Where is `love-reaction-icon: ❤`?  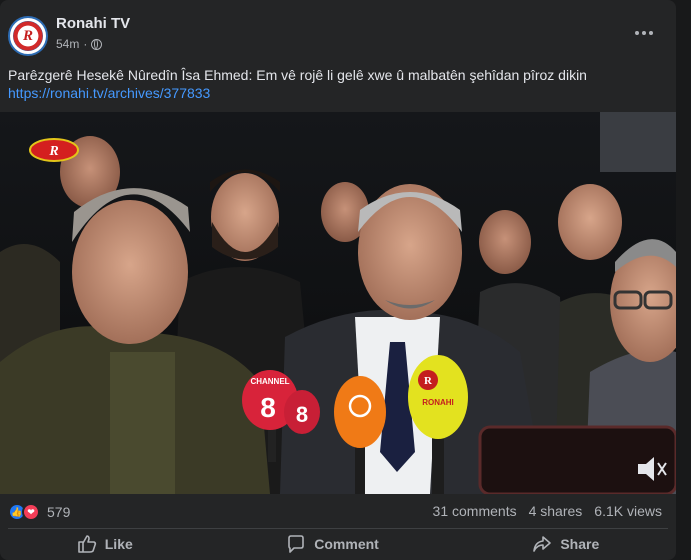 love-reaction-icon: ❤ is located at coordinates (31, 512).